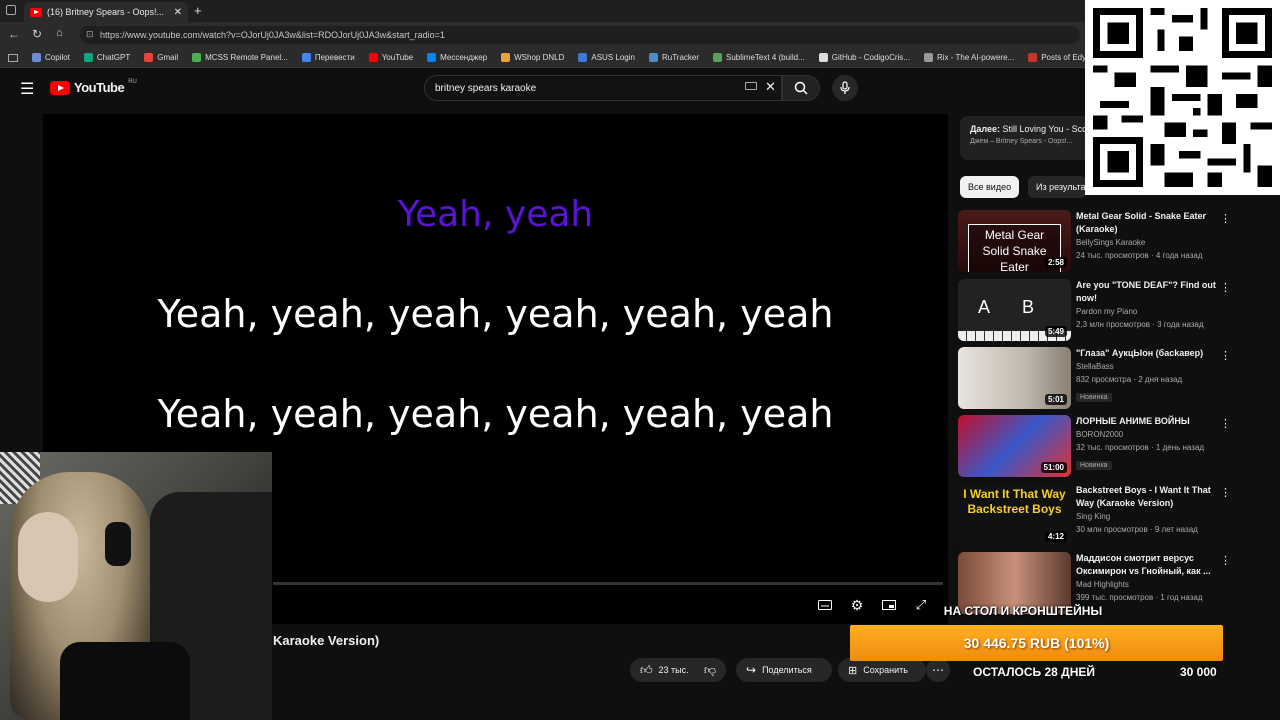 The width and height of the screenshot is (1280, 720). I want to click on bookmark-item: Copilot, so click(51, 57).